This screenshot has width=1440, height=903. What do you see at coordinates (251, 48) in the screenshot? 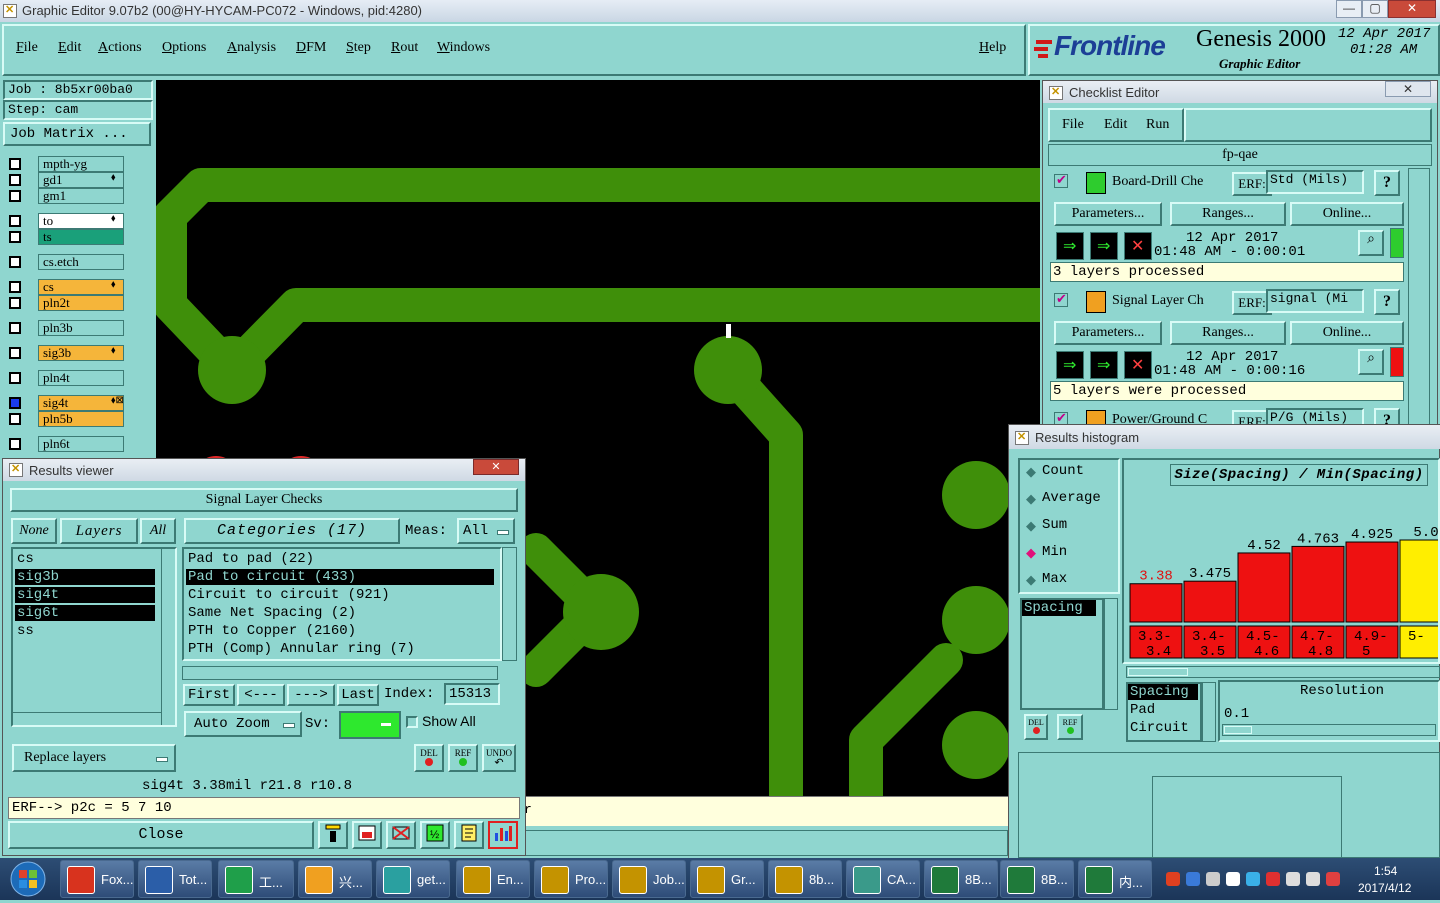
I see `menu-analysis: Analysis` at bounding box center [251, 48].